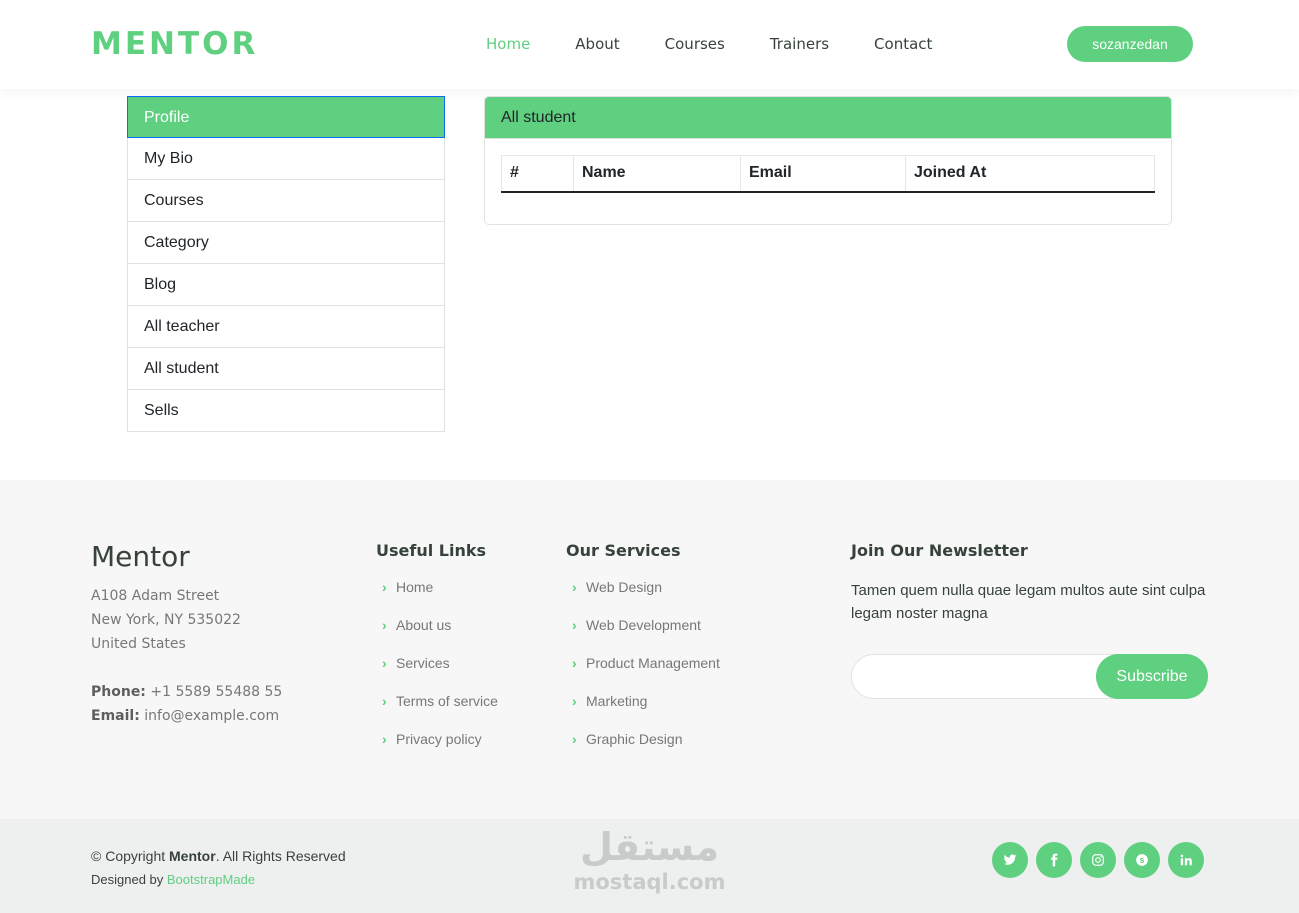 The height and width of the screenshot is (913, 1299). What do you see at coordinates (649, 847) in the screenshot?
I see `watermark-arabic: مستقل` at bounding box center [649, 847].